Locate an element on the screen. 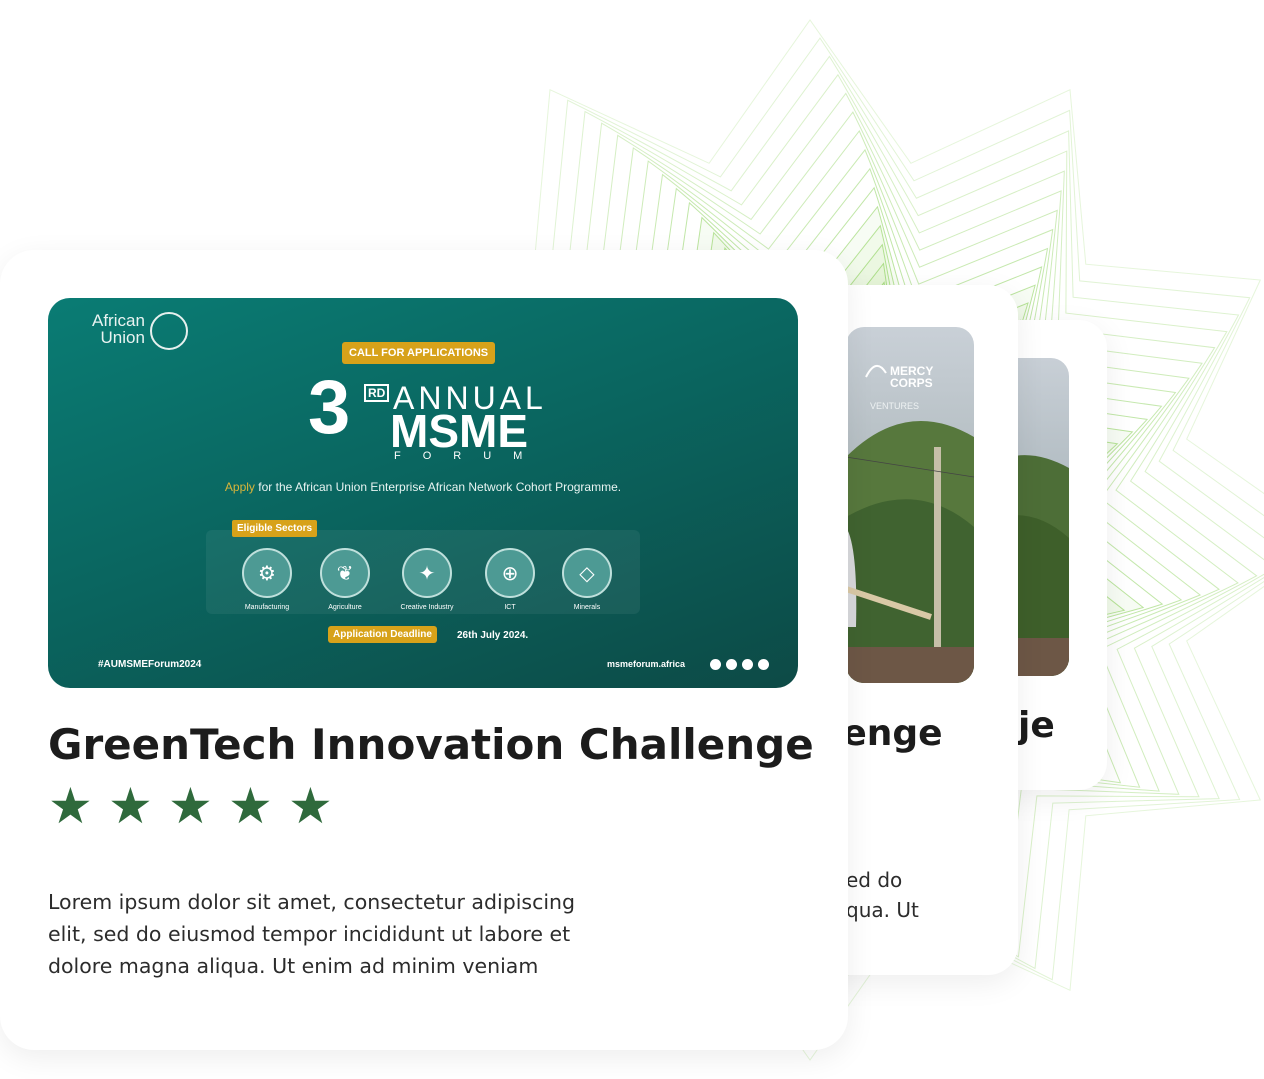 This screenshot has height=1079, width=1264. african-union-logo: African Union is located at coordinates (118, 329).